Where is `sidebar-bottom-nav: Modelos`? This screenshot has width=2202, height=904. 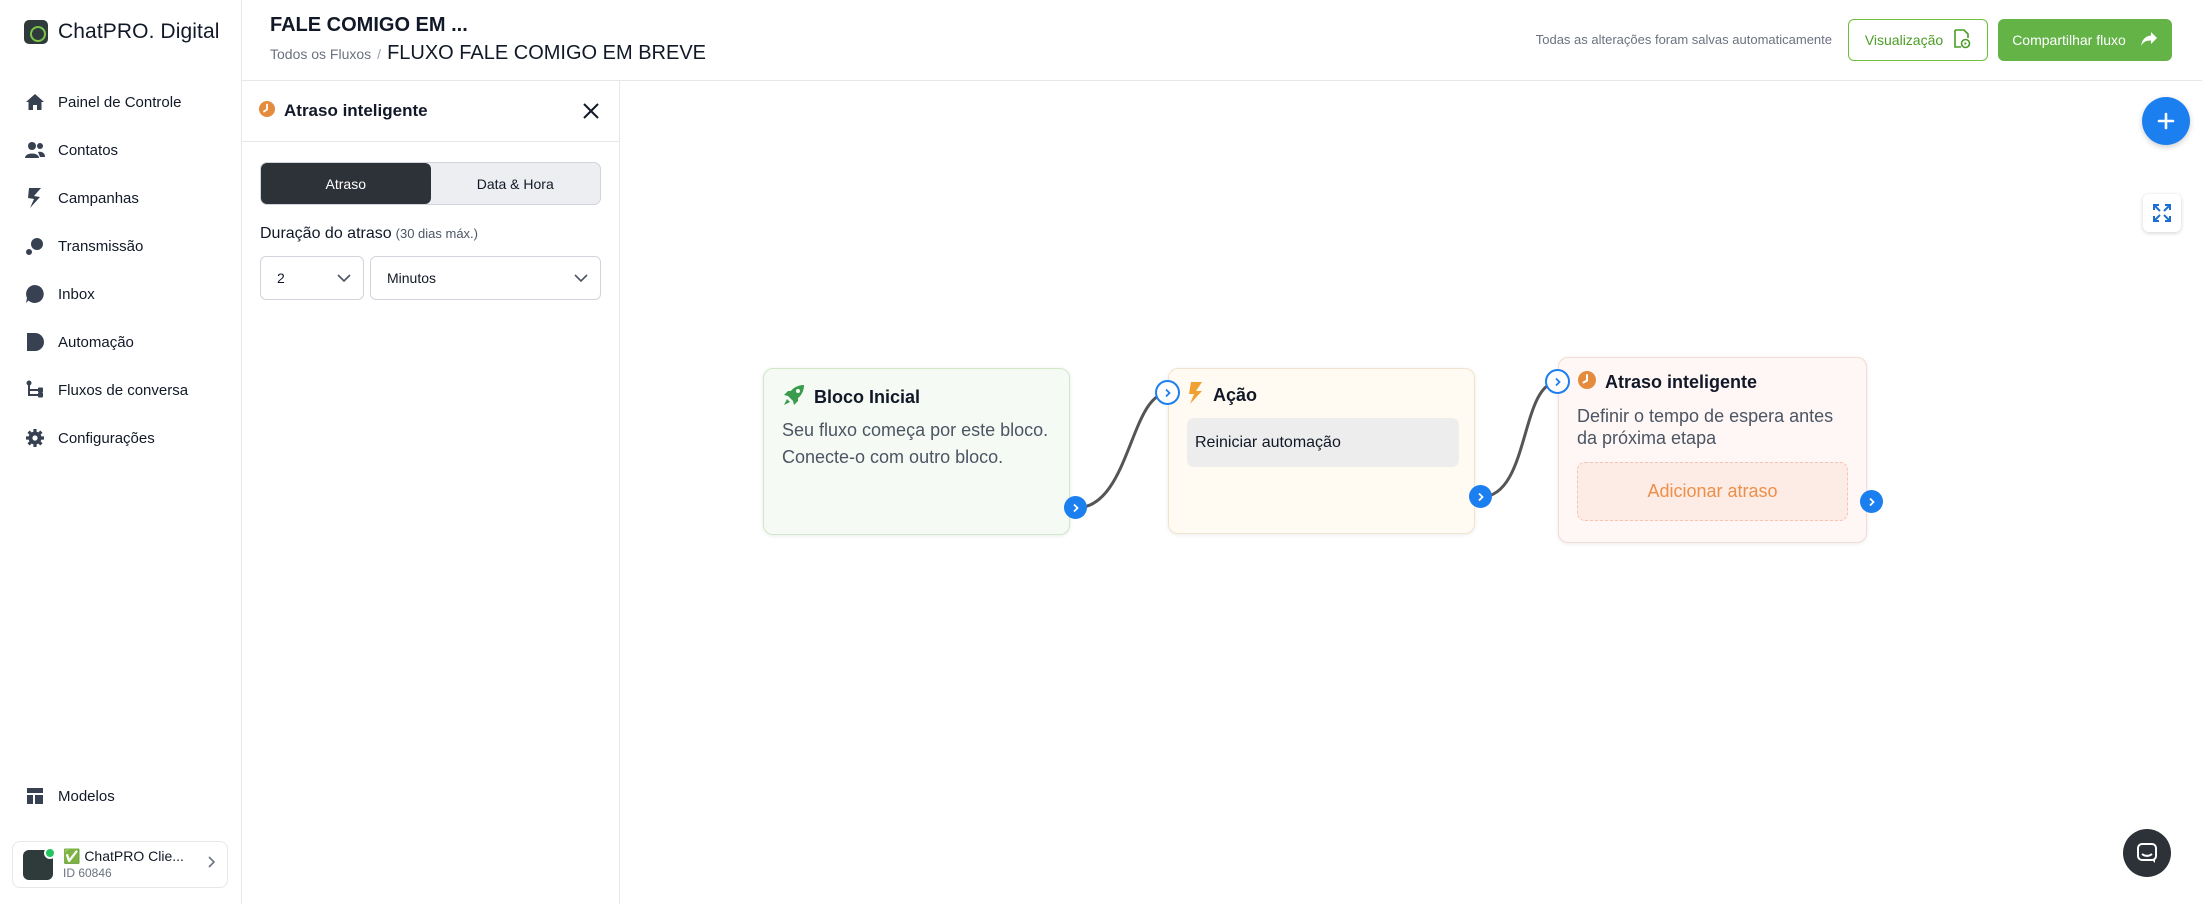
sidebar-bottom-nav: Modelos is located at coordinates (69, 796).